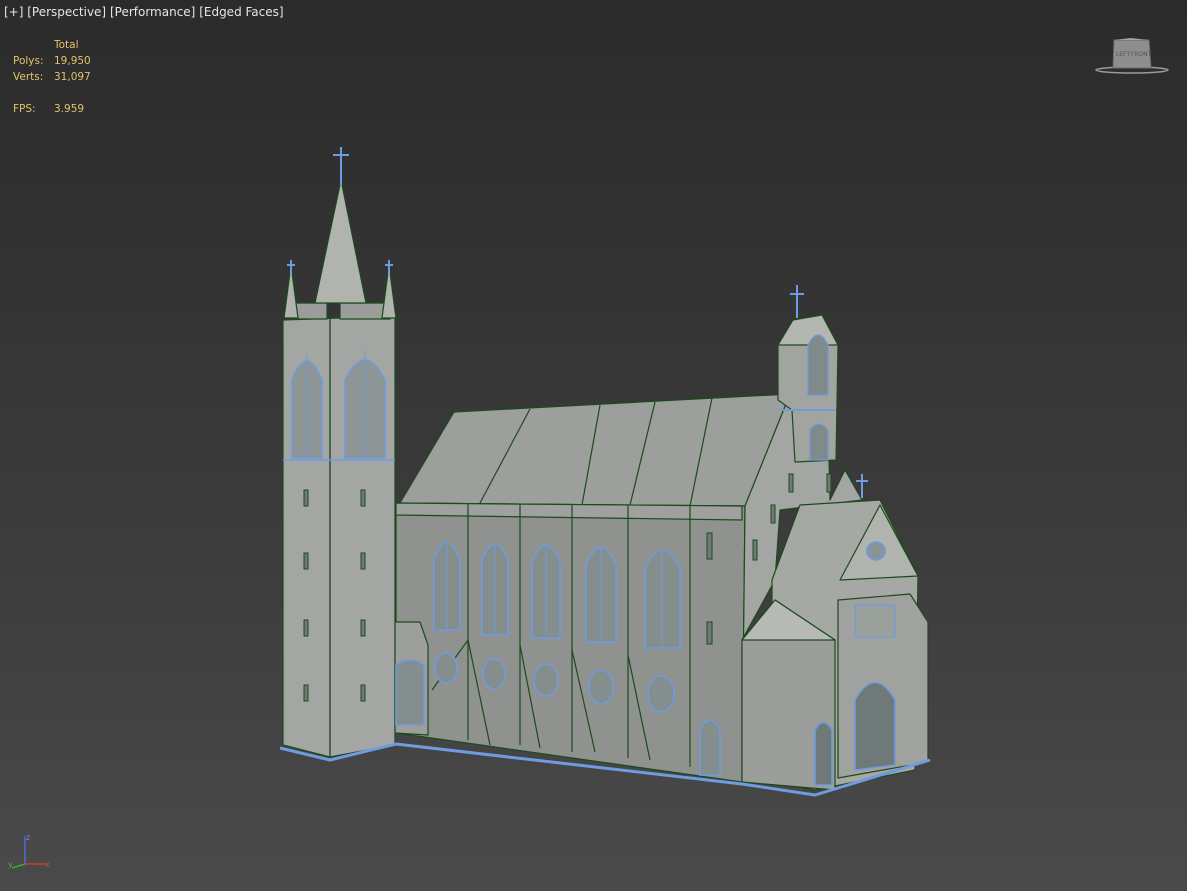 The height and width of the screenshot is (891, 1187). Describe the element at coordinates (29, 851) in the screenshot. I see `axis-tripod-icon: z x y` at that location.